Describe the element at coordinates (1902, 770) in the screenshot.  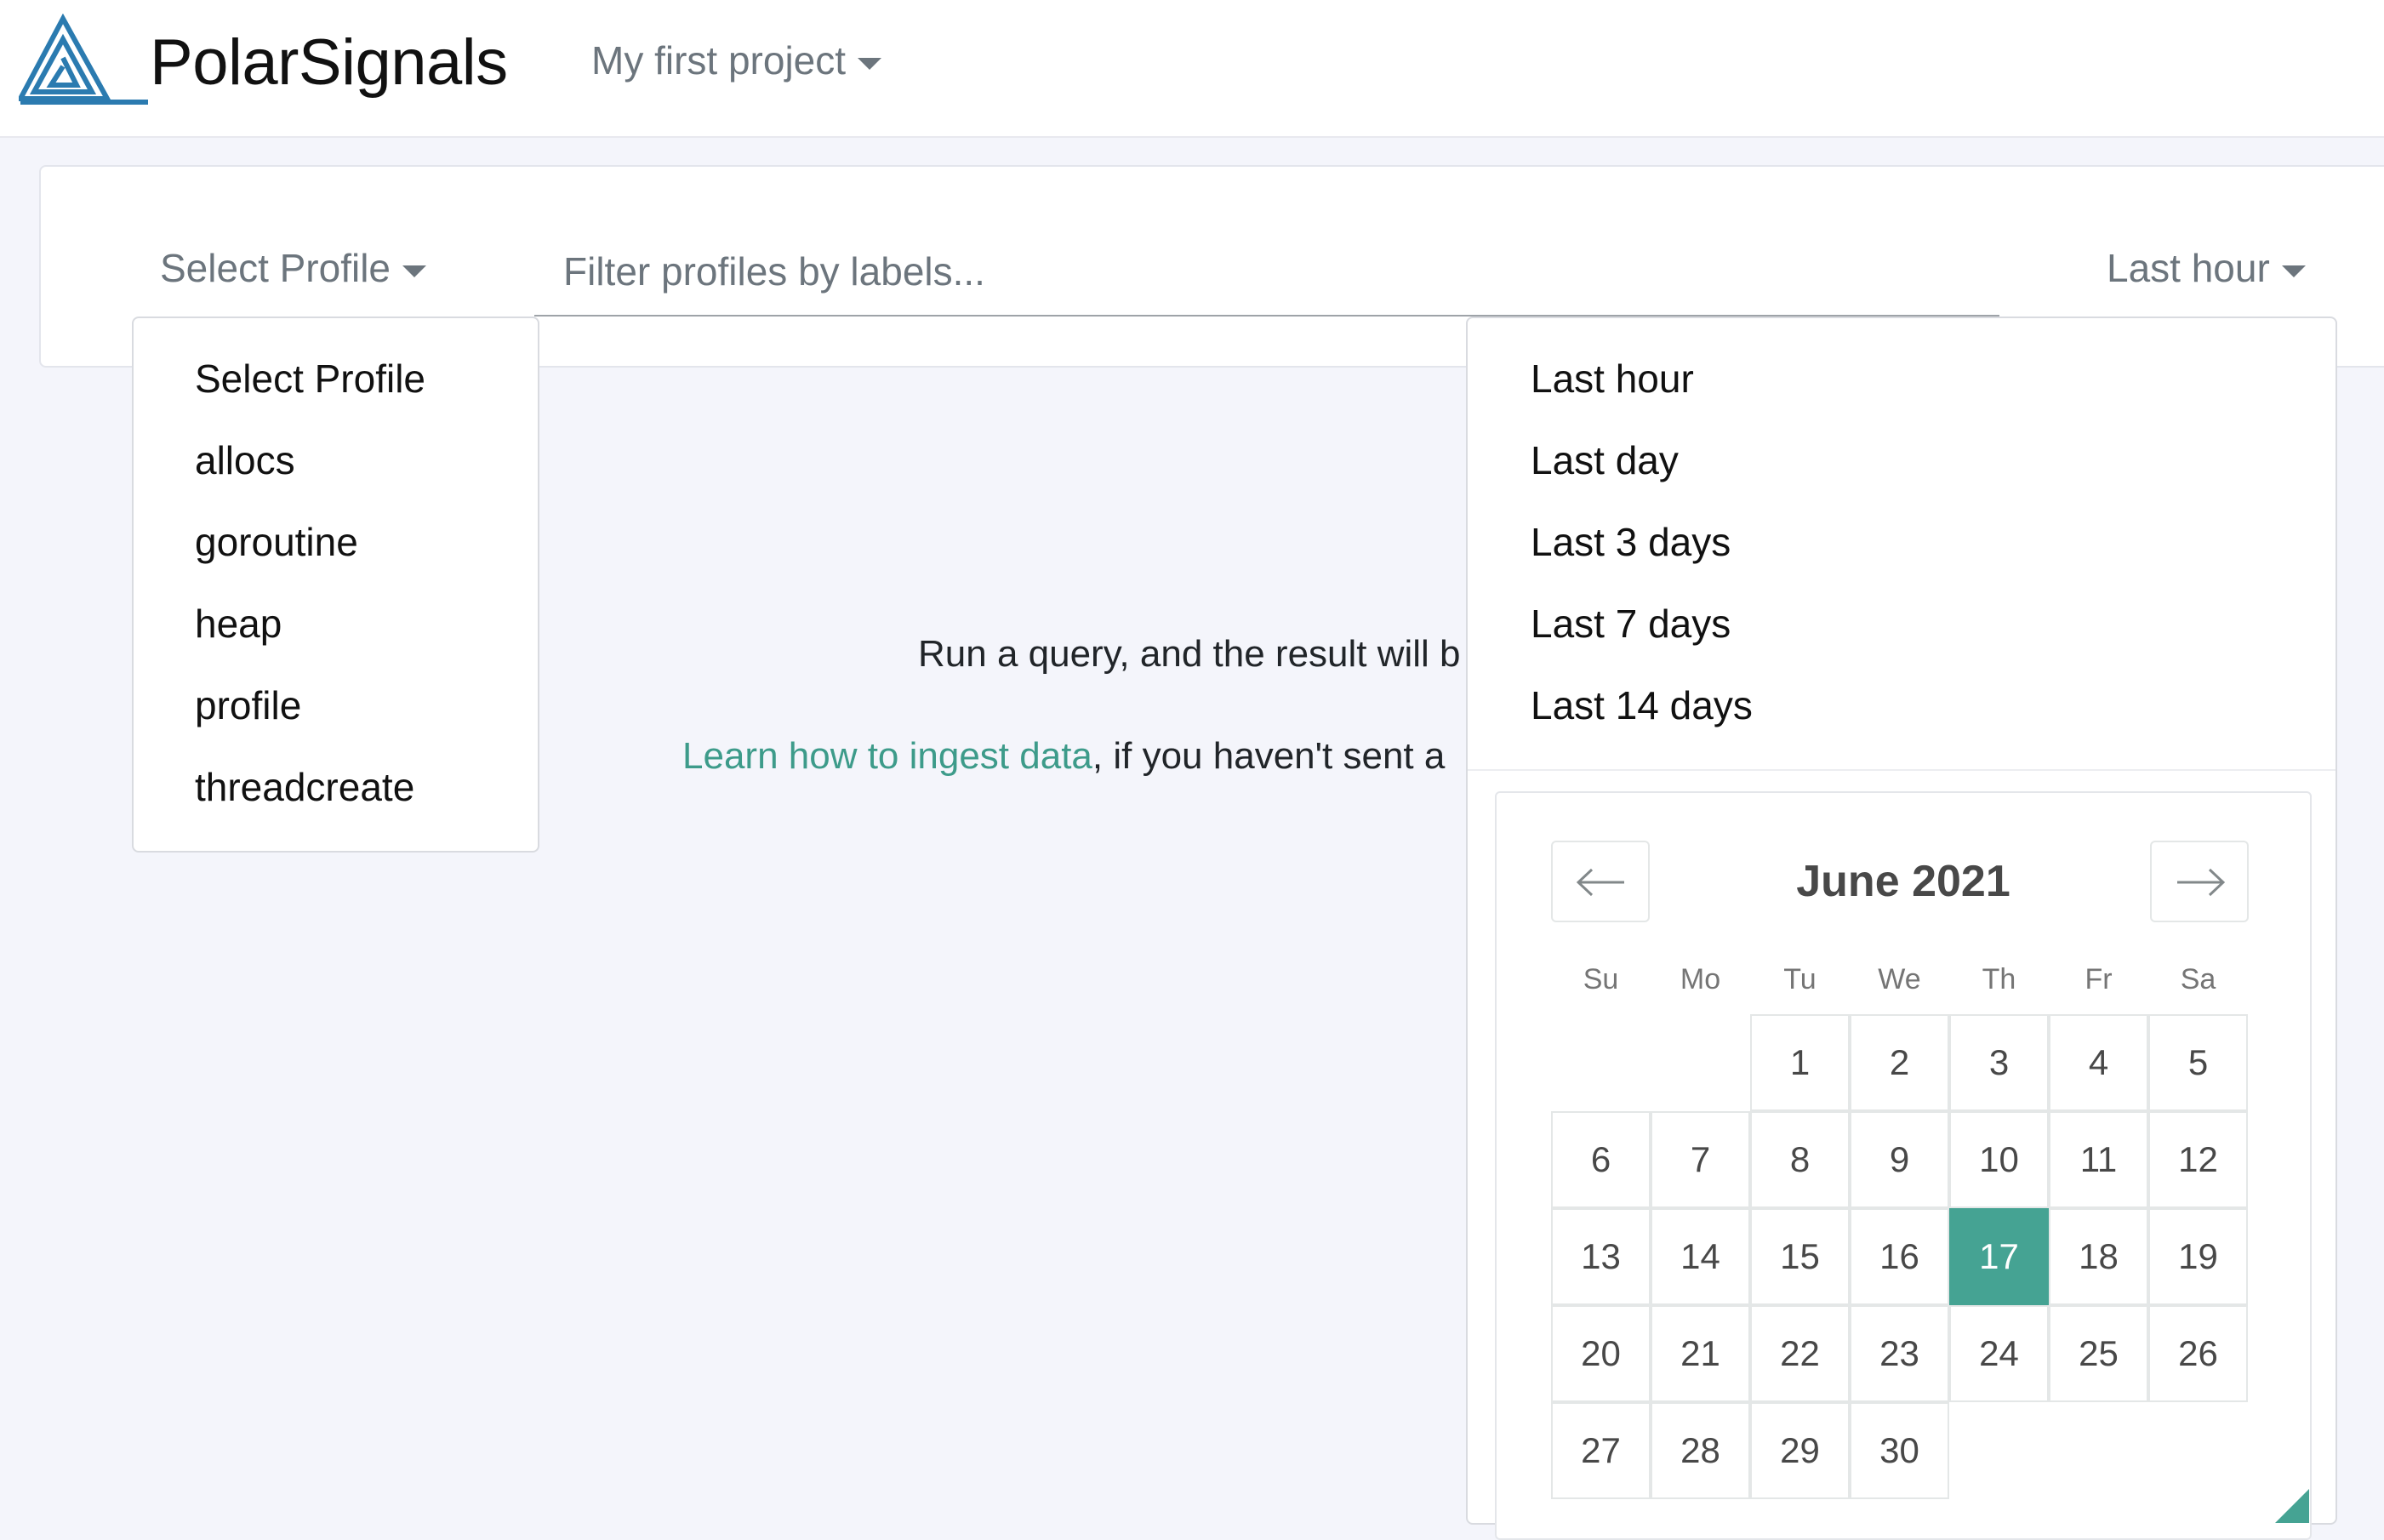
I see `menu-divider` at that location.